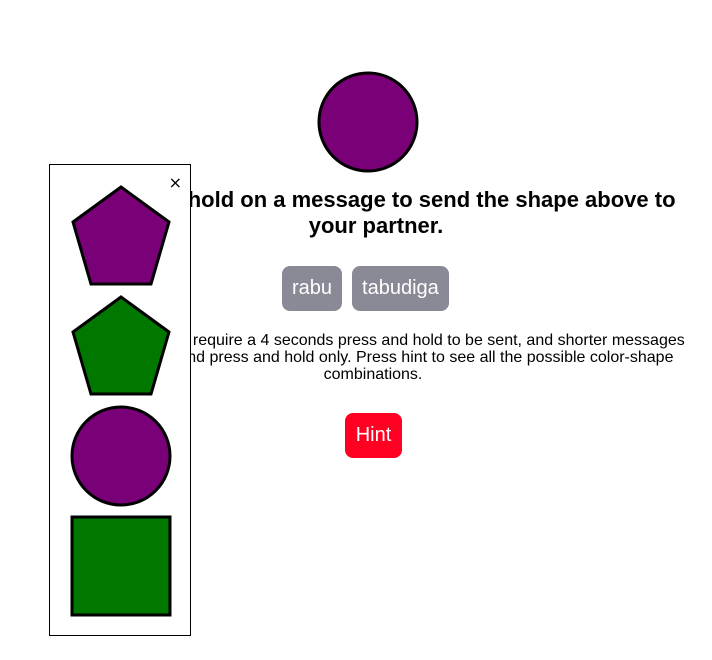  I want to click on message-options: rabu tabudiga, so click(365, 288).